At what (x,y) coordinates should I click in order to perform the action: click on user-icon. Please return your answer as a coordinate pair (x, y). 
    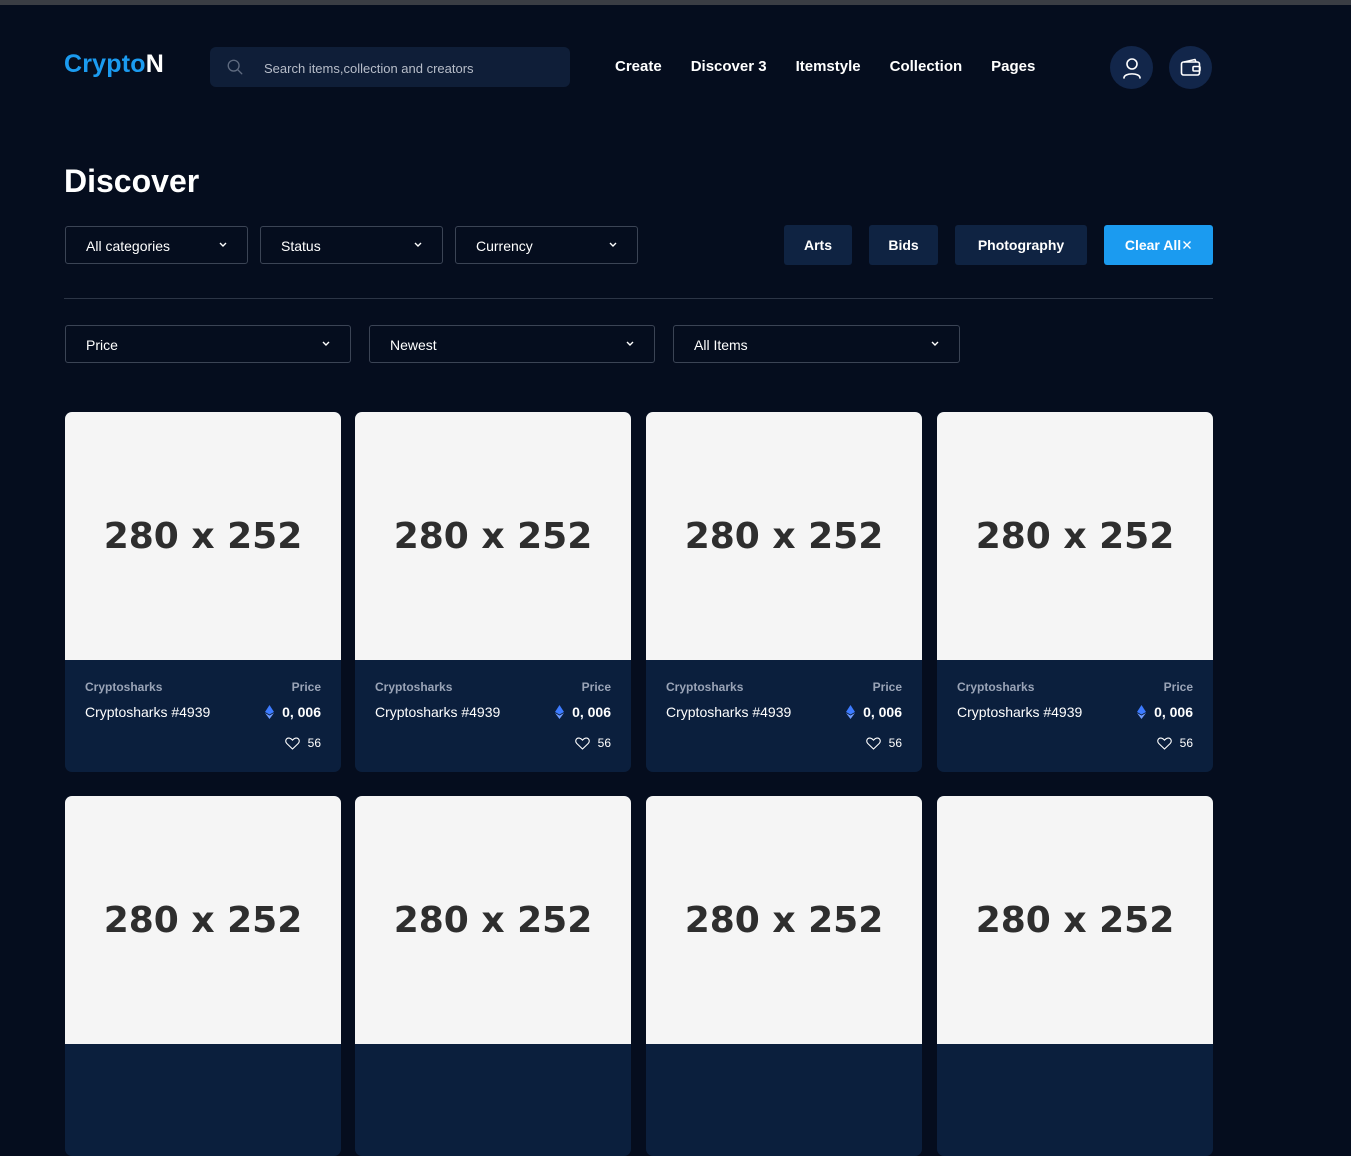
    Looking at the image, I should click on (1131, 68).